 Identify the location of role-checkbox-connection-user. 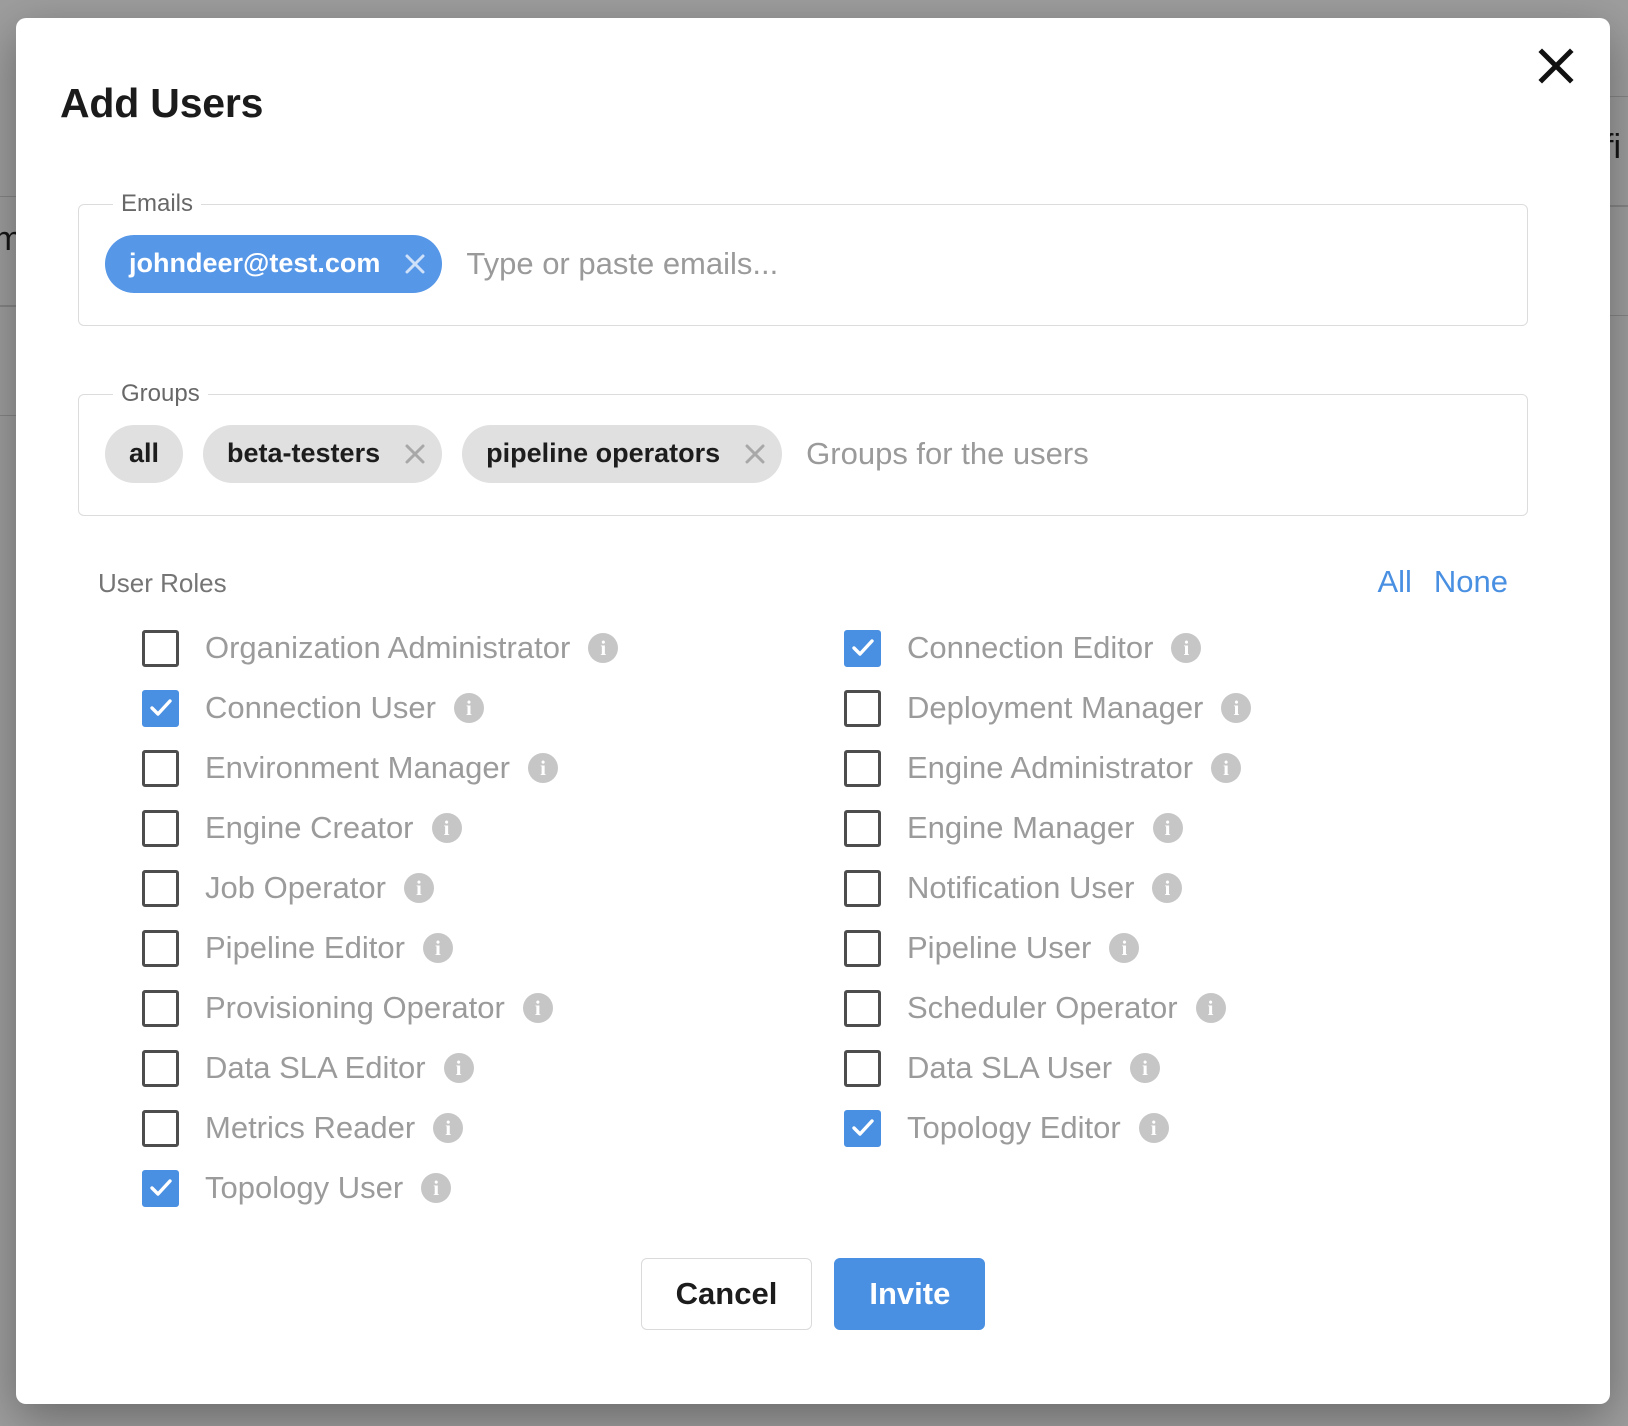
(160, 708).